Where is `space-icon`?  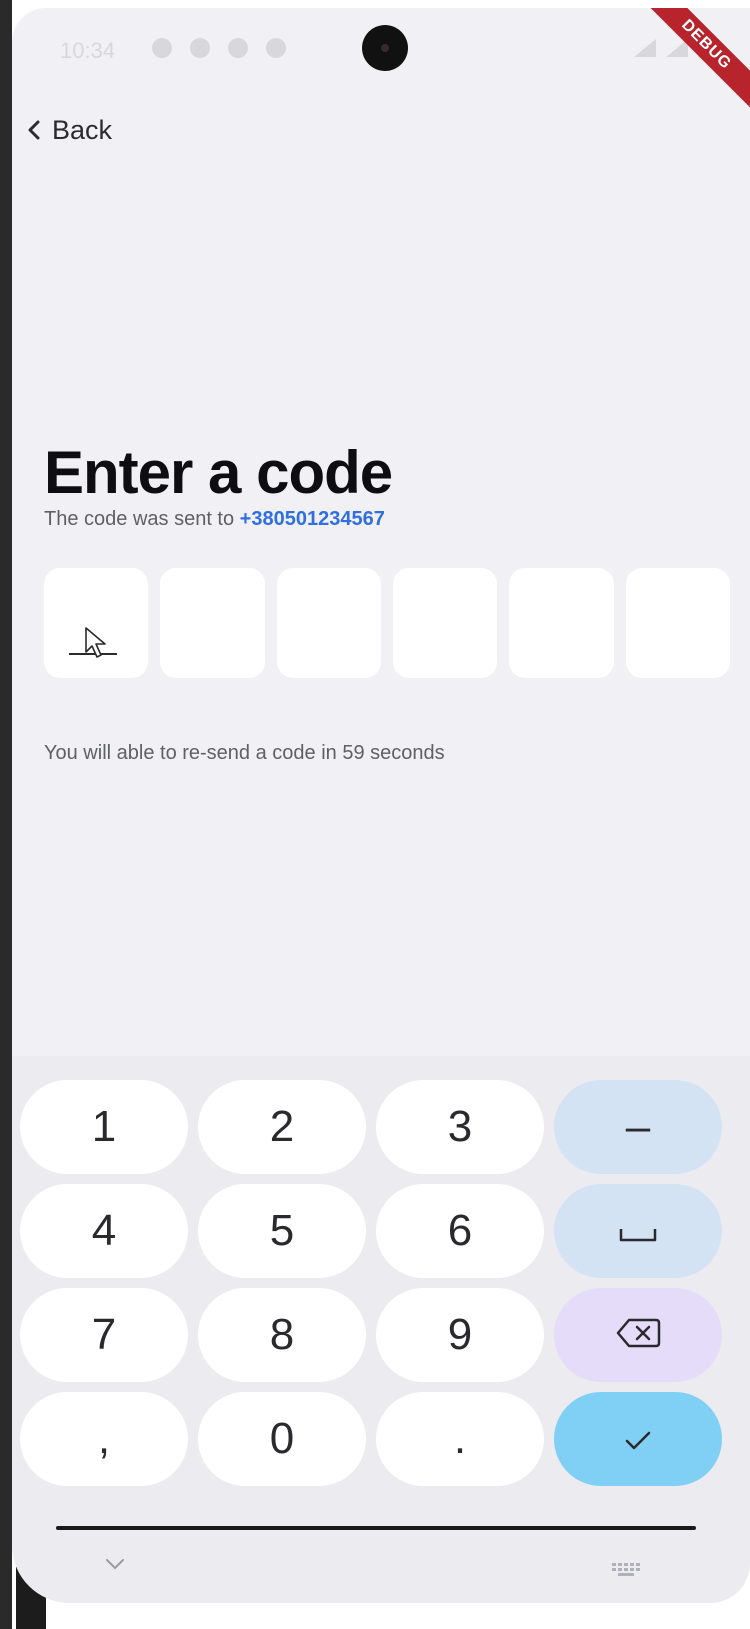 space-icon is located at coordinates (638, 1231).